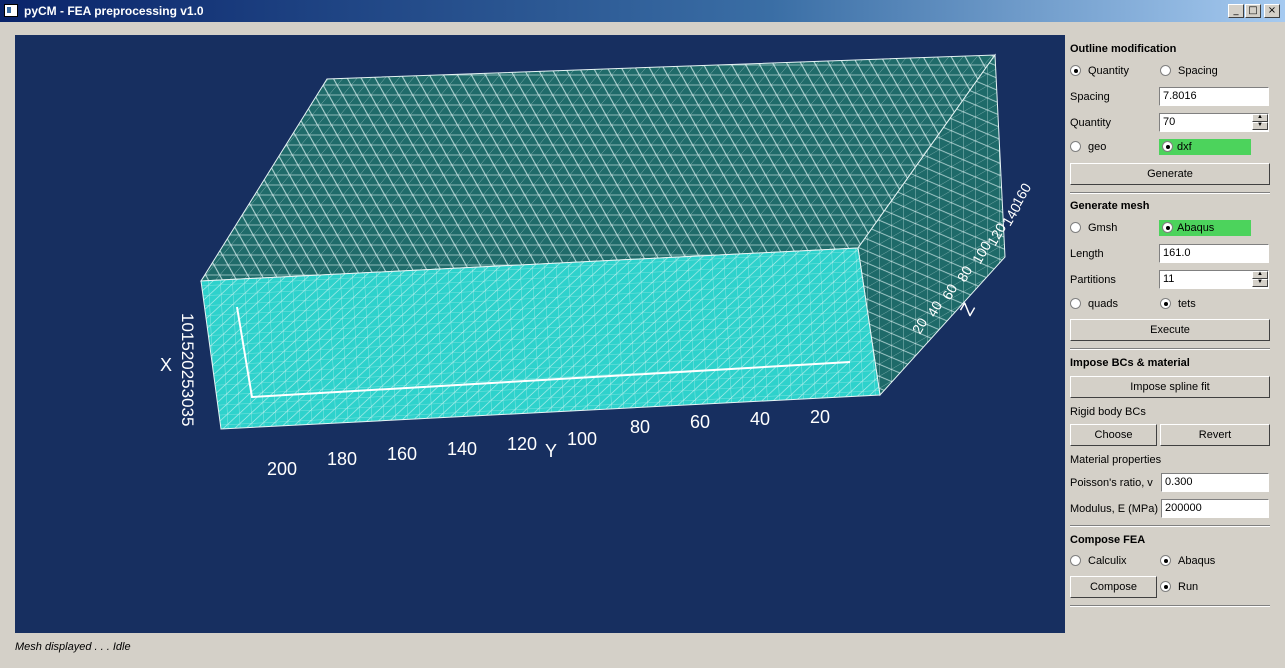 The width and height of the screenshot is (1285, 668). What do you see at coordinates (1099, 71) in the screenshot?
I see `radio-quantity: Quantity` at bounding box center [1099, 71].